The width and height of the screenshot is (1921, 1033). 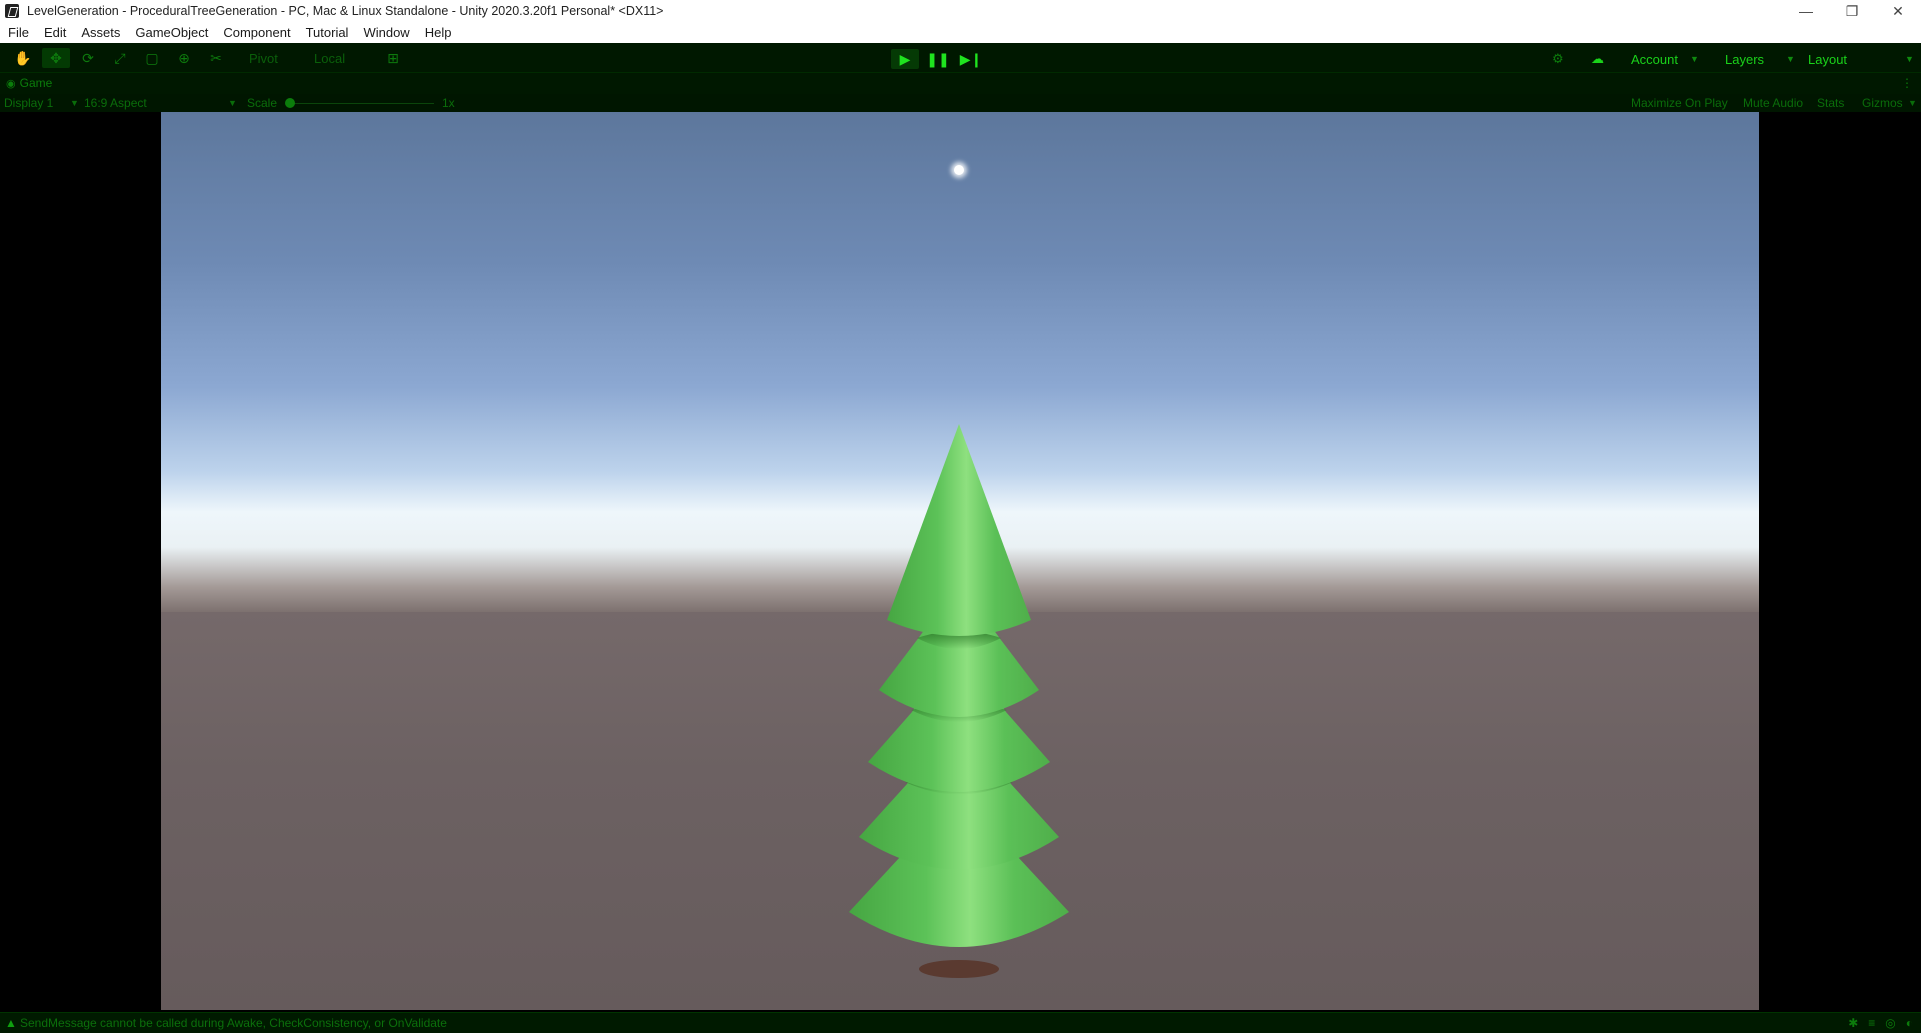 I want to click on menu-window: Window, so click(x=386, y=32).